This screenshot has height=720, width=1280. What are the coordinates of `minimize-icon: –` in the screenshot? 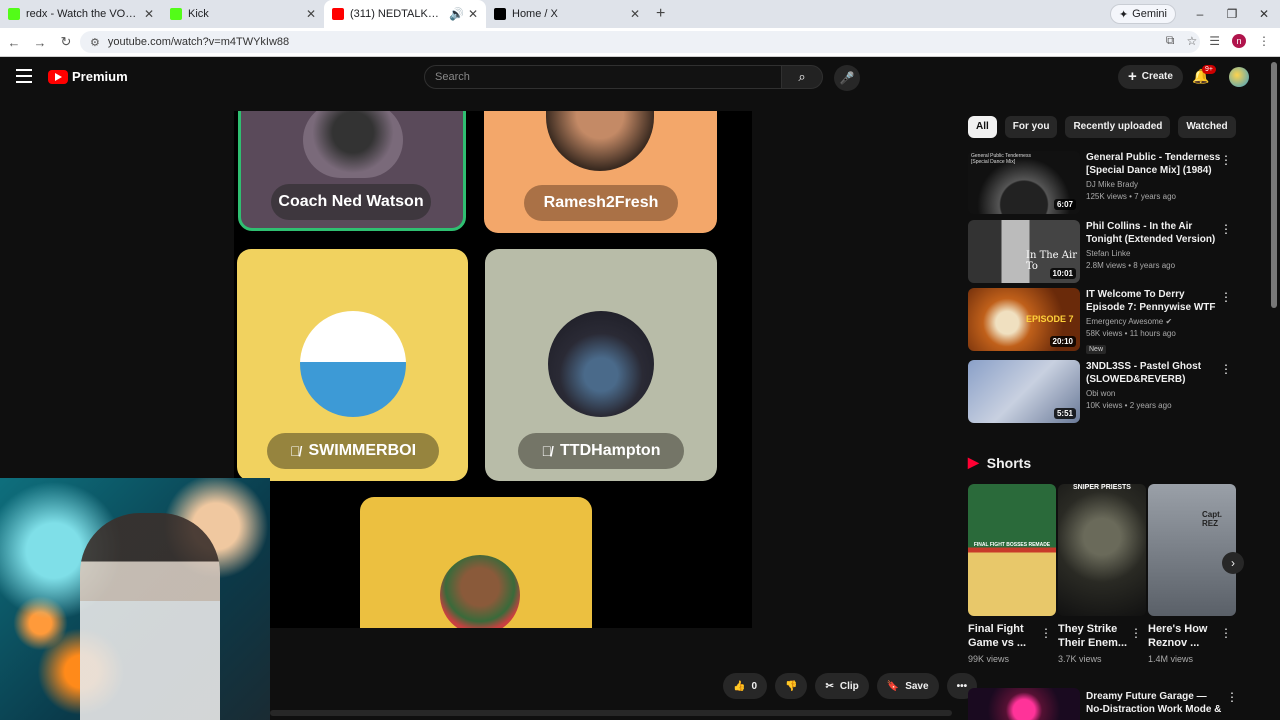 It's located at (1200, 14).